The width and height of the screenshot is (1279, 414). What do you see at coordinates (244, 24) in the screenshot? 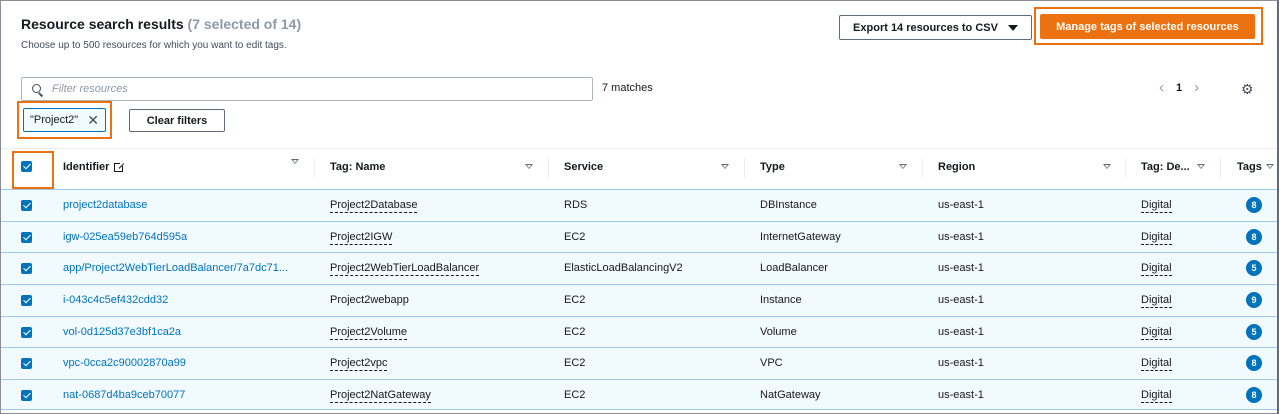
I see `selection-count: (7 selected of 14)` at bounding box center [244, 24].